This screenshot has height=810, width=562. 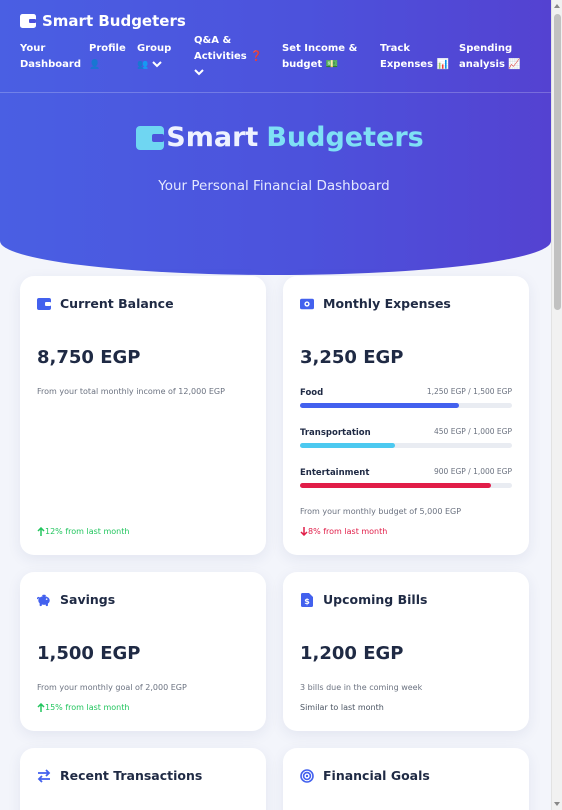 I want to click on nav-income-budget: Set Income & budget 💵, so click(x=319, y=57).